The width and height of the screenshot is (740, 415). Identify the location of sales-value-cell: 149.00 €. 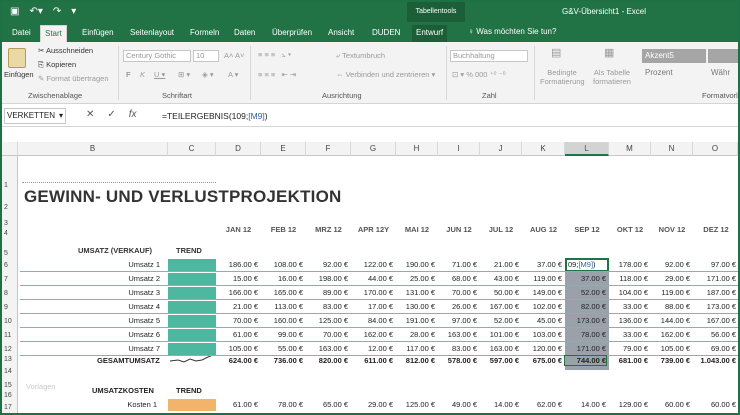
(542, 292).